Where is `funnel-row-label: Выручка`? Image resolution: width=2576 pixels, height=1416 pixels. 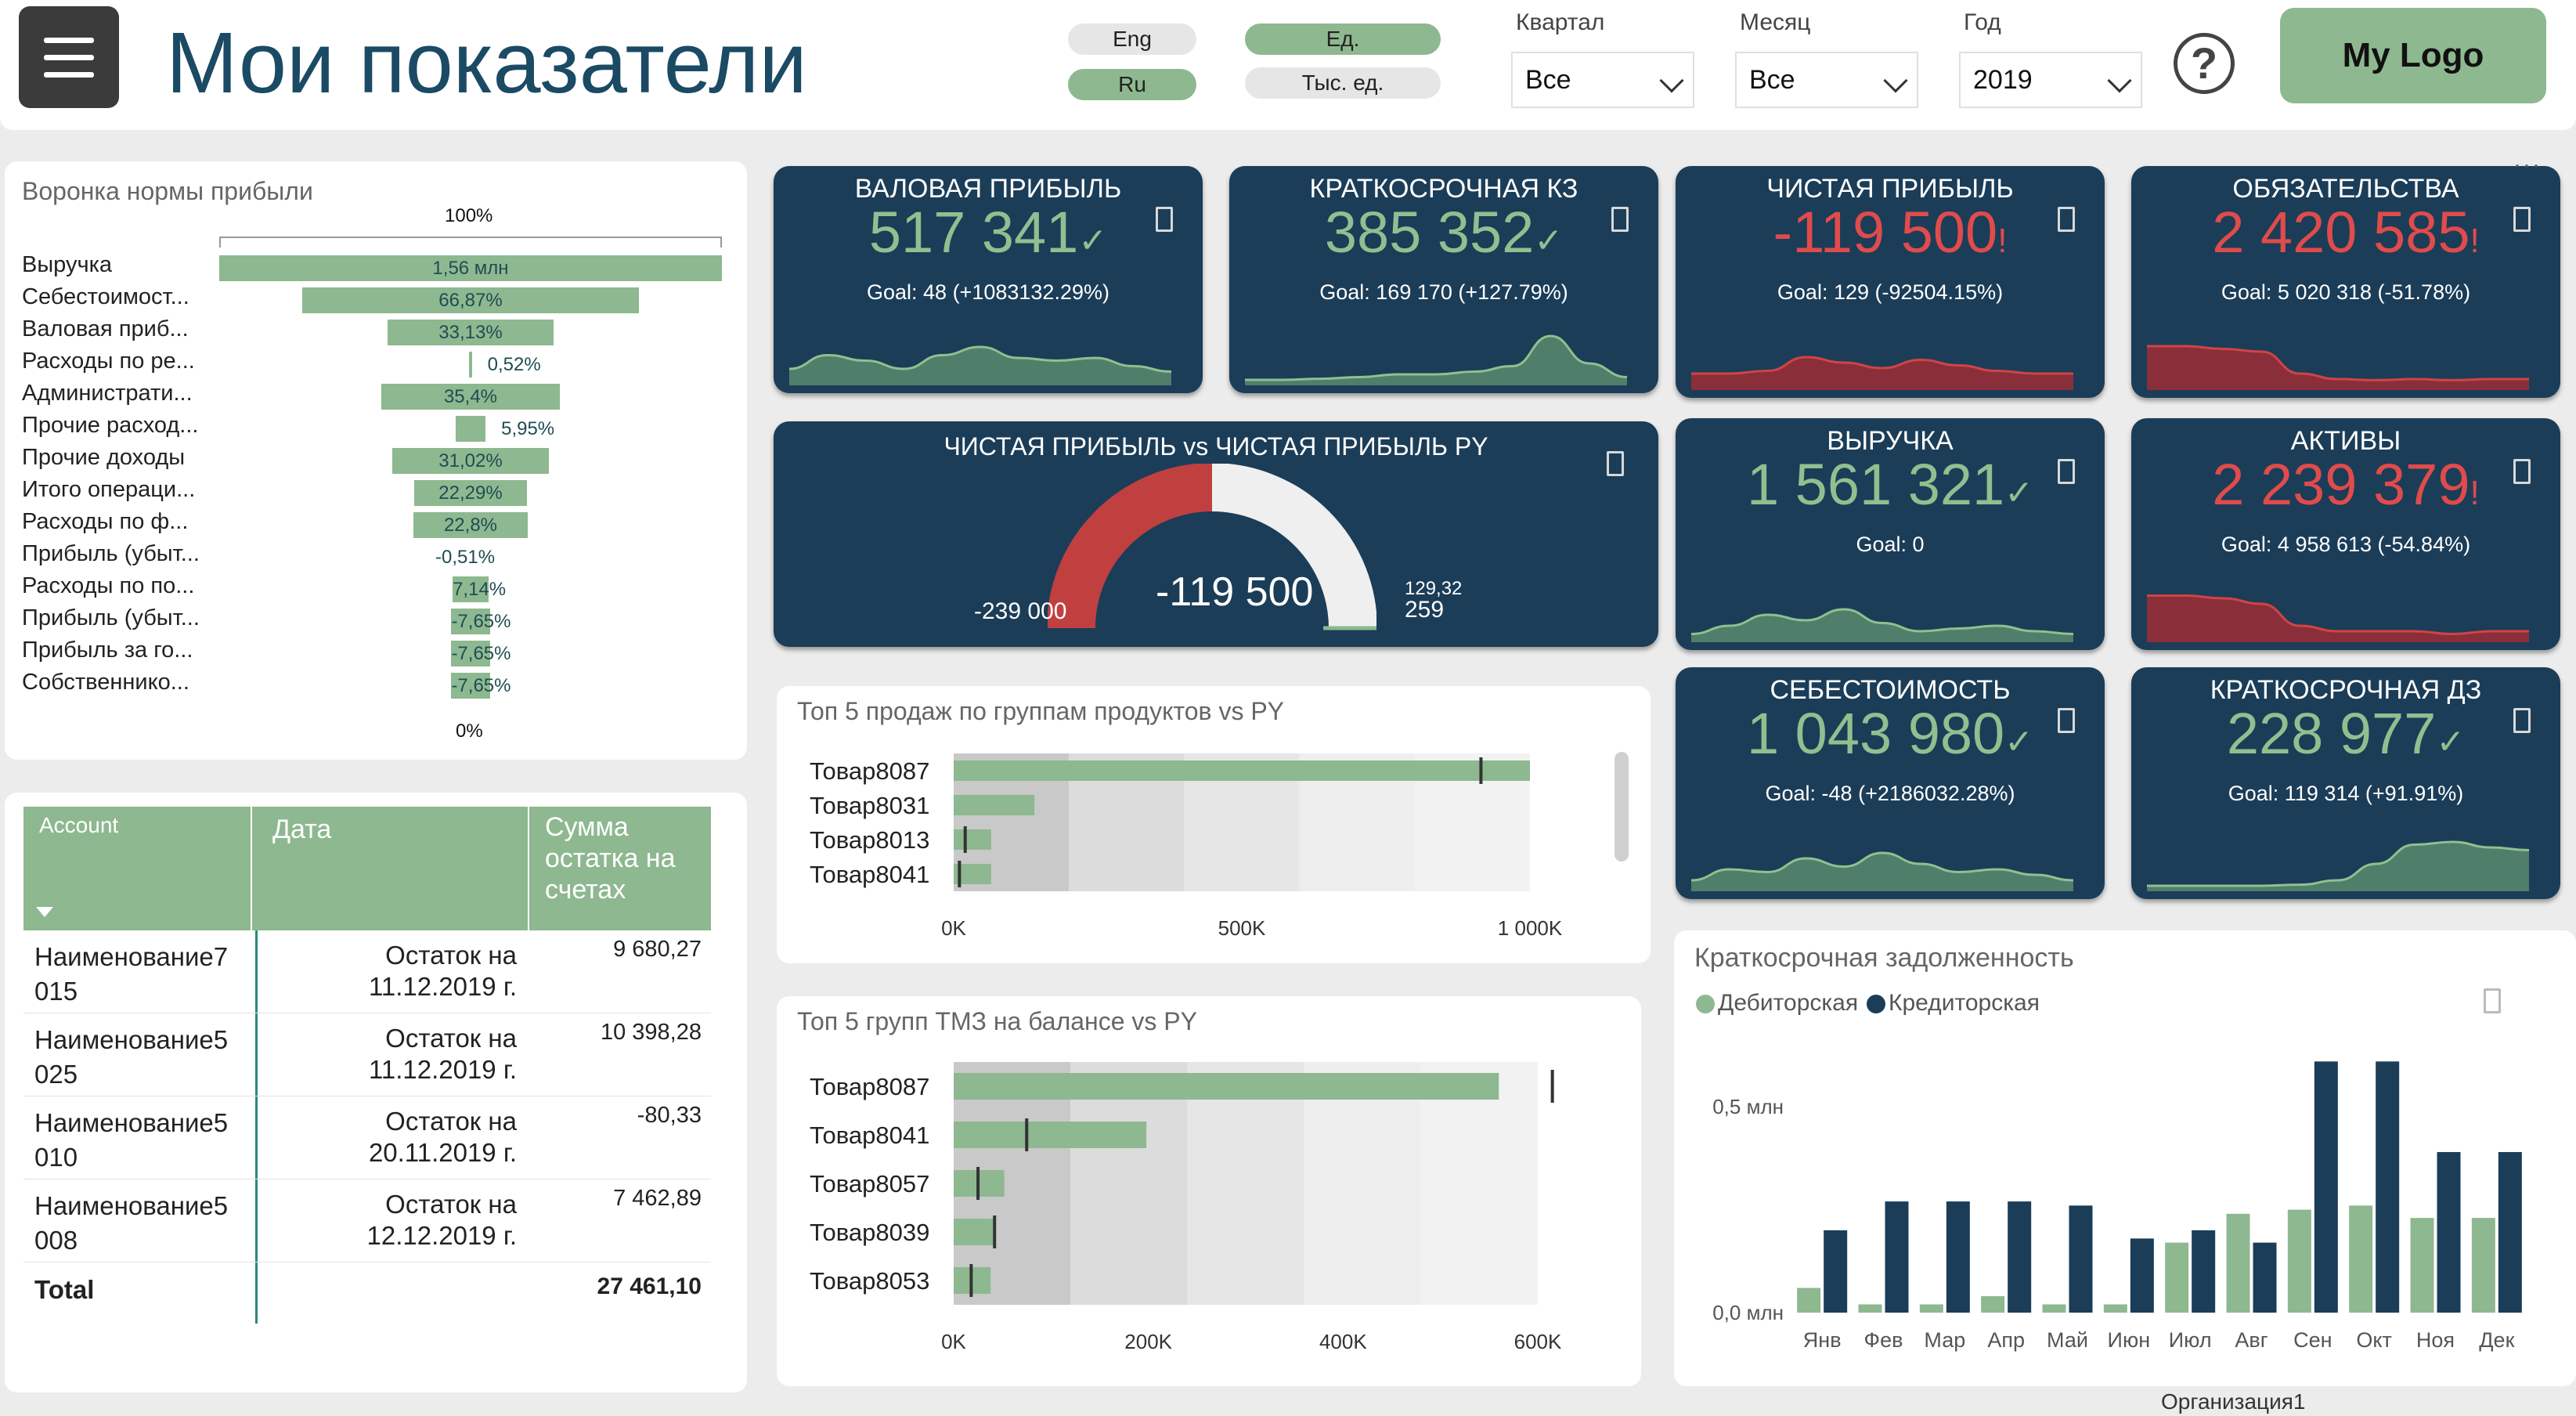 funnel-row-label: Выручка is located at coordinates (67, 265).